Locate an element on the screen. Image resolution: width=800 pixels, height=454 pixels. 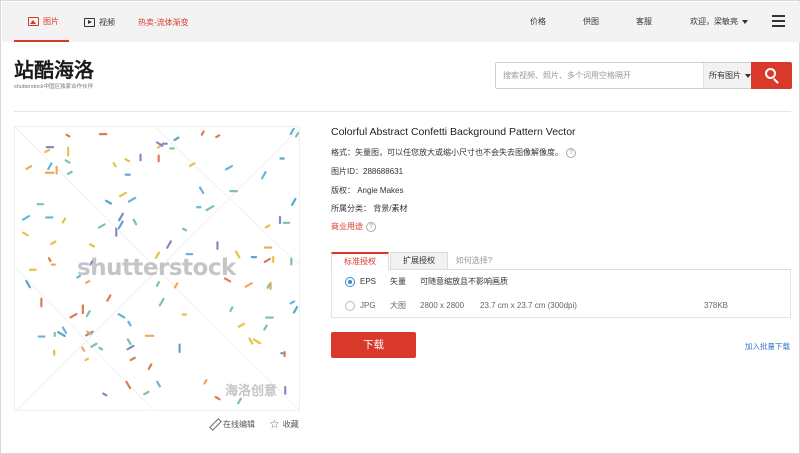
watermark-shutterstock: shutterstock is located at coordinates (156, 268).